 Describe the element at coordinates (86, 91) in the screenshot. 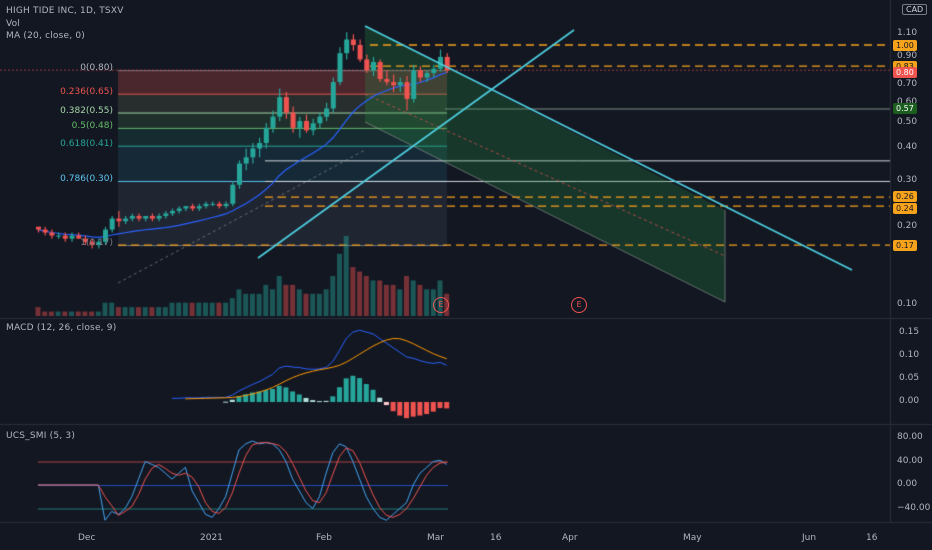

I see `fib-level-label: 0.236(0.65)` at that location.